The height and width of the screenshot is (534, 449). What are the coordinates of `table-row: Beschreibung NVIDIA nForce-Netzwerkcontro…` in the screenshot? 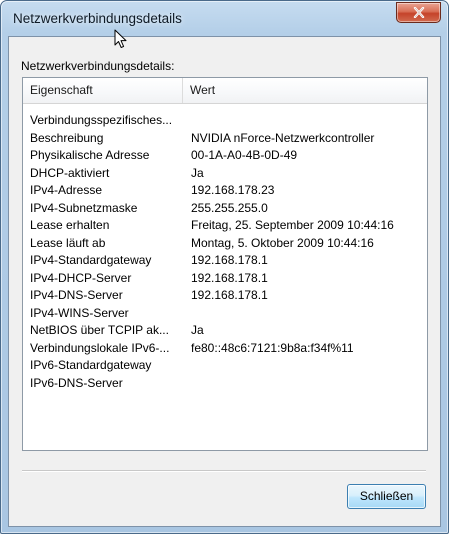 It's located at (225, 139).